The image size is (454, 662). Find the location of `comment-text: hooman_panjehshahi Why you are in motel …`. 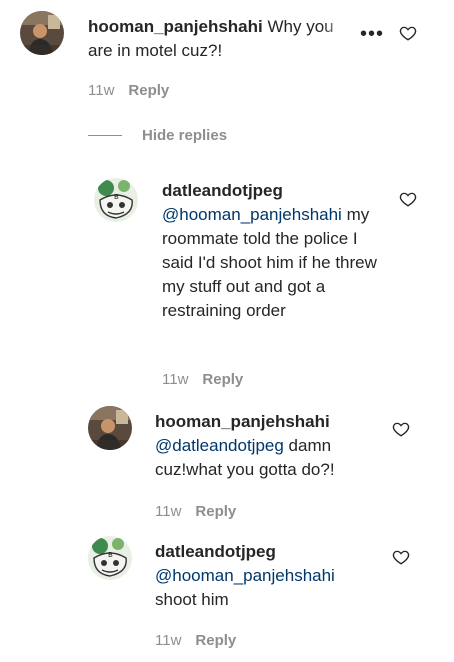

comment-text: hooman_panjehshahi Why you are in motel … is located at coordinates (219, 39).